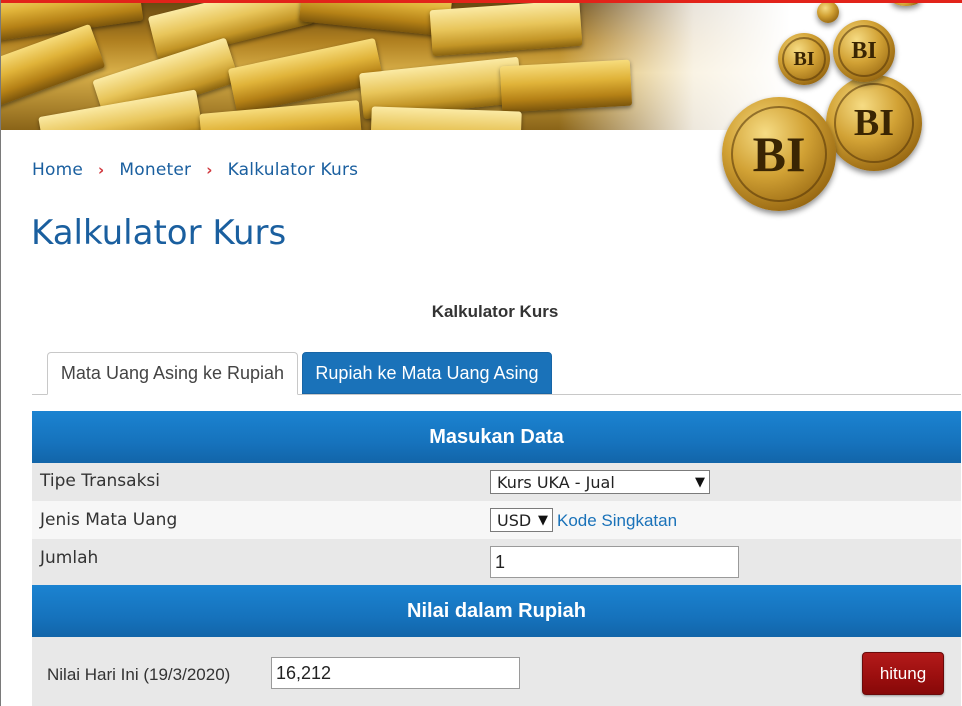 This screenshot has height=706, width=962. Describe the element at coordinates (69, 558) in the screenshot. I see `jumlah-label: Jumlah` at that location.